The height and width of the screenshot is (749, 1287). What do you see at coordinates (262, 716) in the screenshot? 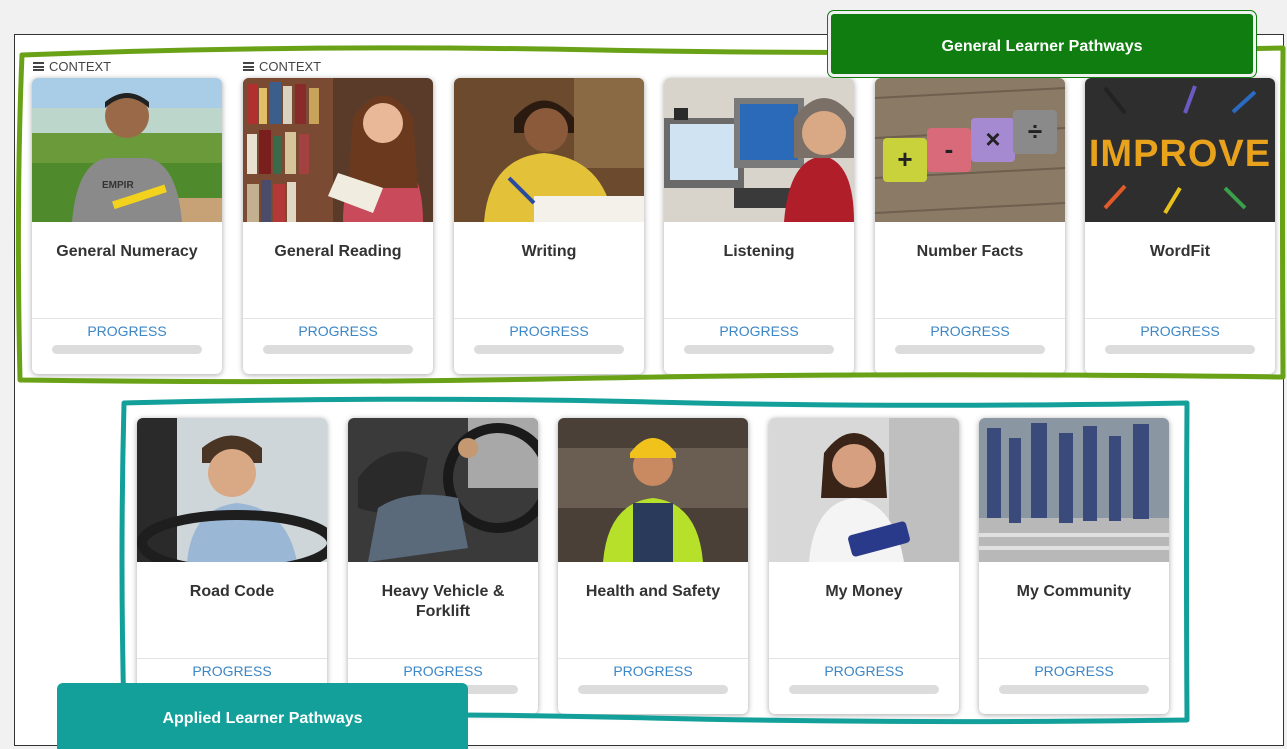
I see `applied-pathways-label: Applied Learner Pathways` at bounding box center [262, 716].